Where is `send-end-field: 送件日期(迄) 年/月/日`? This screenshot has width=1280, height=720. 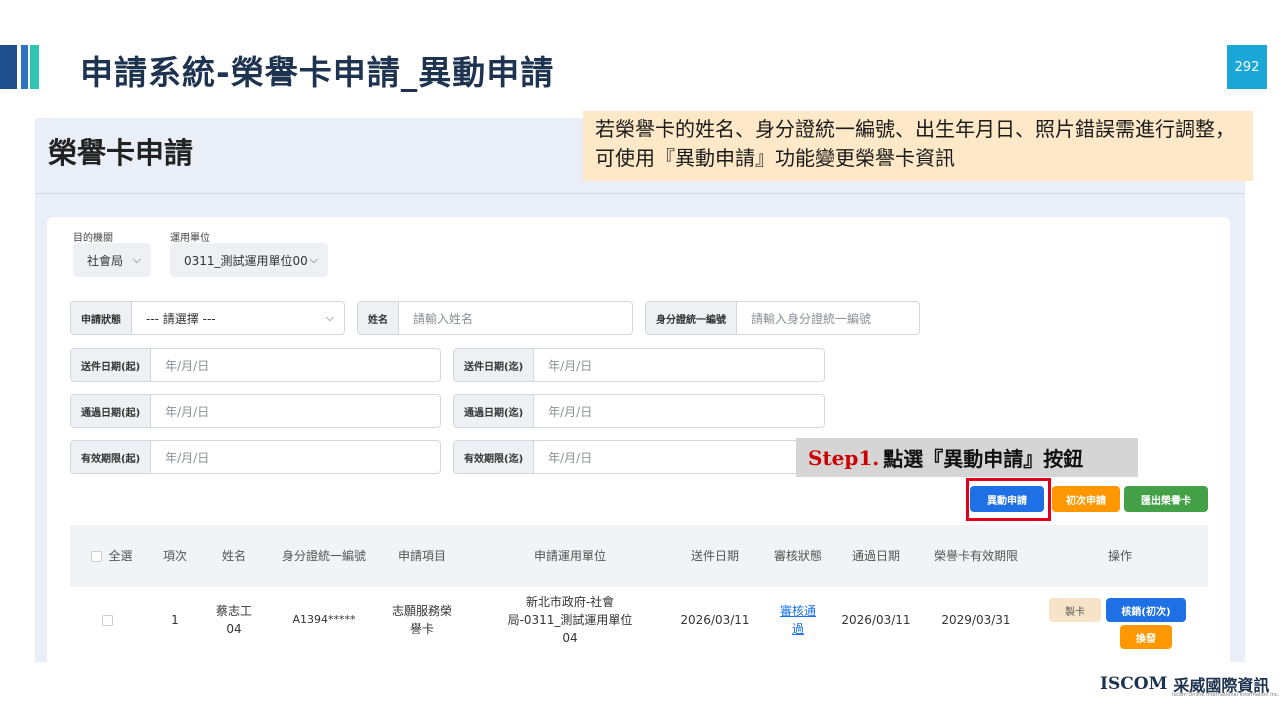 send-end-field: 送件日期(迄) 年/月/日 is located at coordinates (639, 365).